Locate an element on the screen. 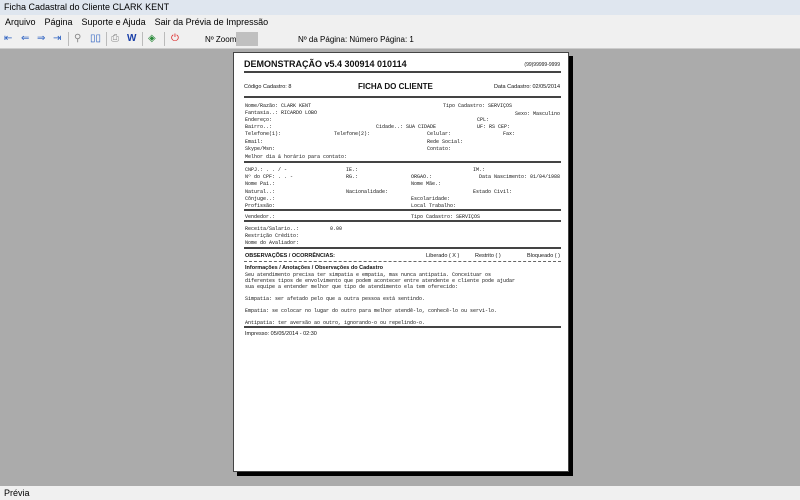 The image size is (800, 500). field-skype: Skype/Msn: is located at coordinates (260, 149).